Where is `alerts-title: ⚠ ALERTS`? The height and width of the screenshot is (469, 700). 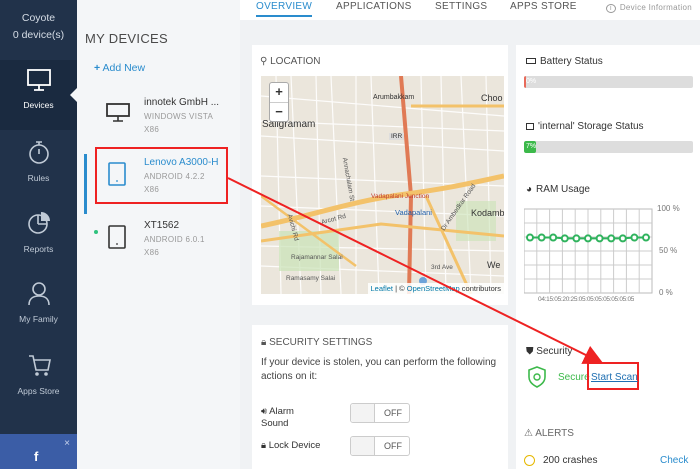
alerts-title: ⚠ ALERTS is located at coordinates (549, 433).